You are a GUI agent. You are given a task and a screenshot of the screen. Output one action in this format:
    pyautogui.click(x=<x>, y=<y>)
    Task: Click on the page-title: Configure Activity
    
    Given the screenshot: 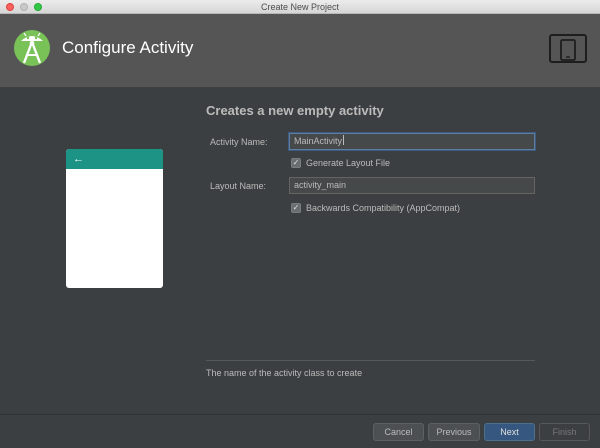 What is the action you would take?
    pyautogui.click(x=128, y=47)
    